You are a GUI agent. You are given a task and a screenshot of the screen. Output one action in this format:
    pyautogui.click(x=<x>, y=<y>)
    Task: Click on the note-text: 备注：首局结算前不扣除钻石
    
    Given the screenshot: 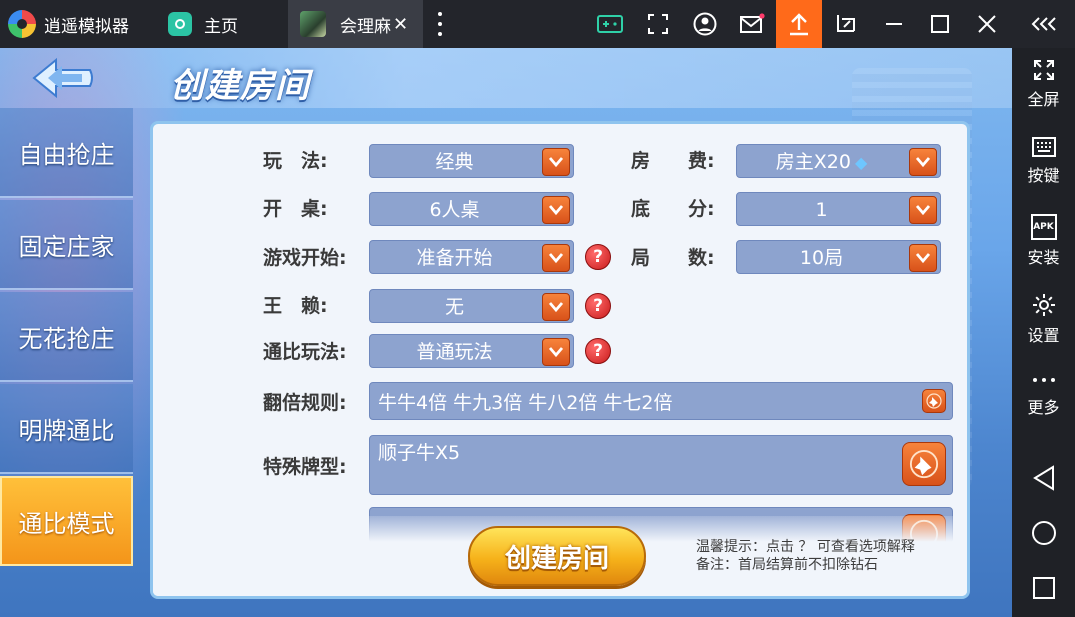 What is the action you would take?
    pyautogui.click(x=787, y=565)
    